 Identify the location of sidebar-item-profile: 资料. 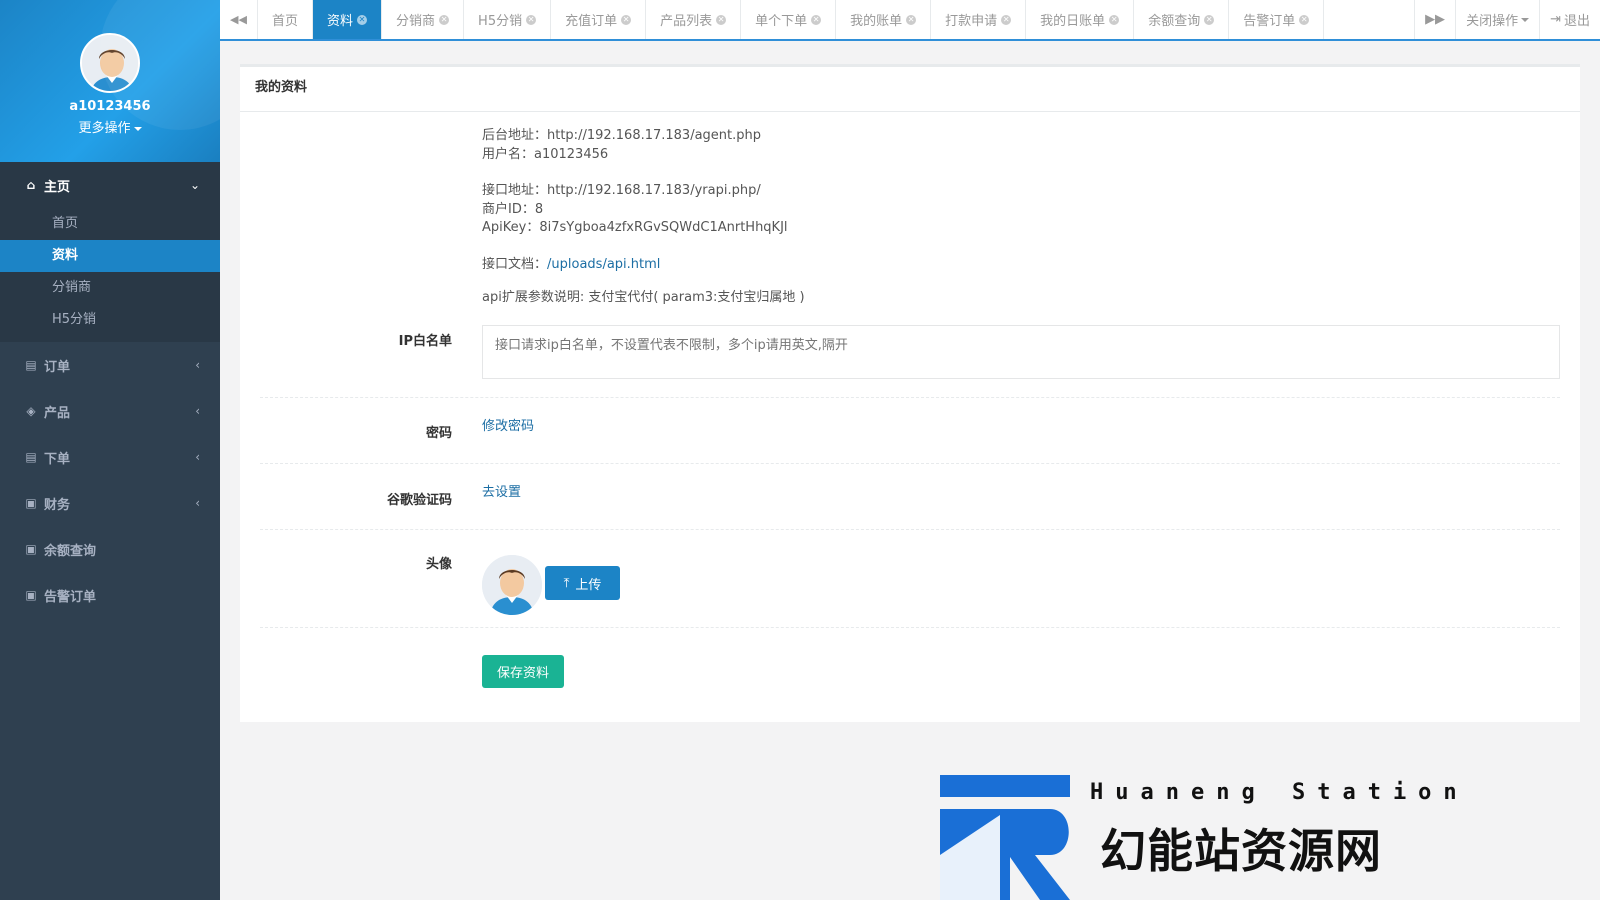
(110, 256).